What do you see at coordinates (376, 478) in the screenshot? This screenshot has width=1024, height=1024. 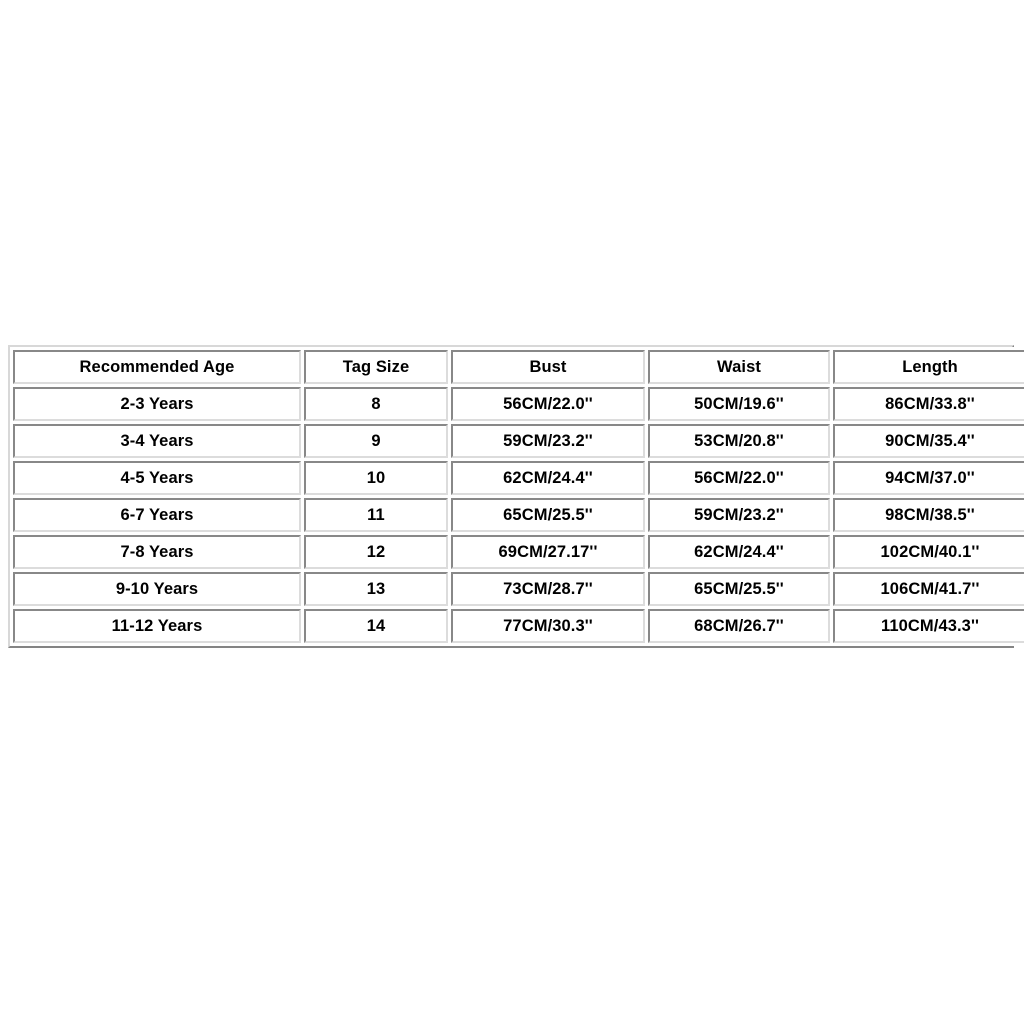 I see `cell-tag-size: 10` at bounding box center [376, 478].